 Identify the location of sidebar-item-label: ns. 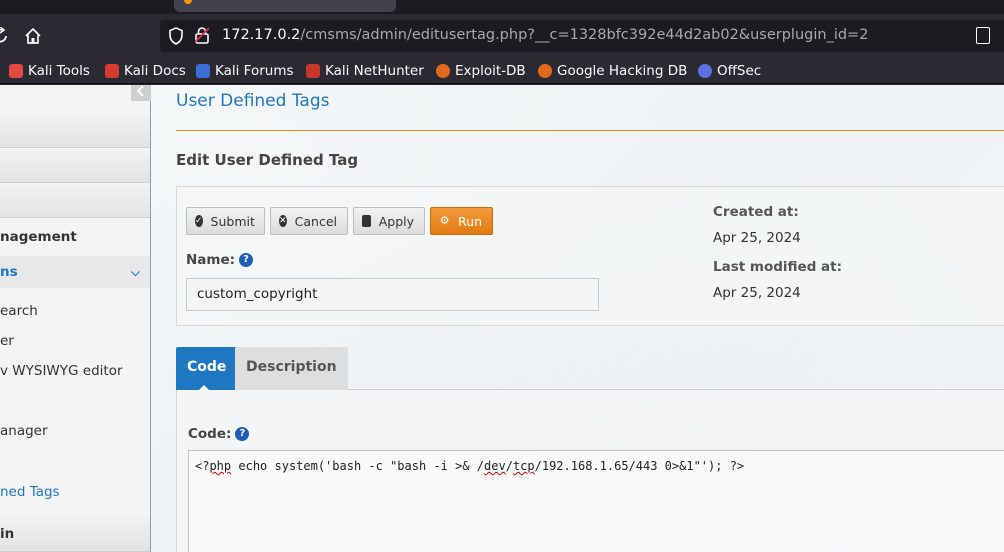
(9, 272).